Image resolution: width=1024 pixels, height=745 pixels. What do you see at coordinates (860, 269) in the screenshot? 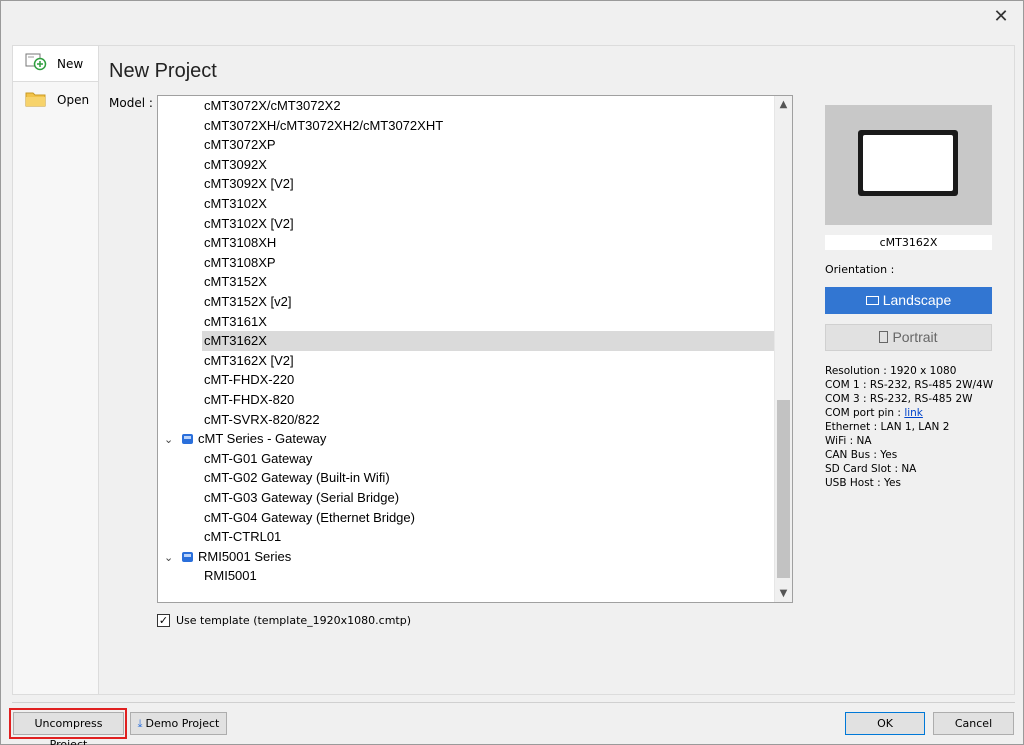
I see `orientation-label: Orientation :` at bounding box center [860, 269].